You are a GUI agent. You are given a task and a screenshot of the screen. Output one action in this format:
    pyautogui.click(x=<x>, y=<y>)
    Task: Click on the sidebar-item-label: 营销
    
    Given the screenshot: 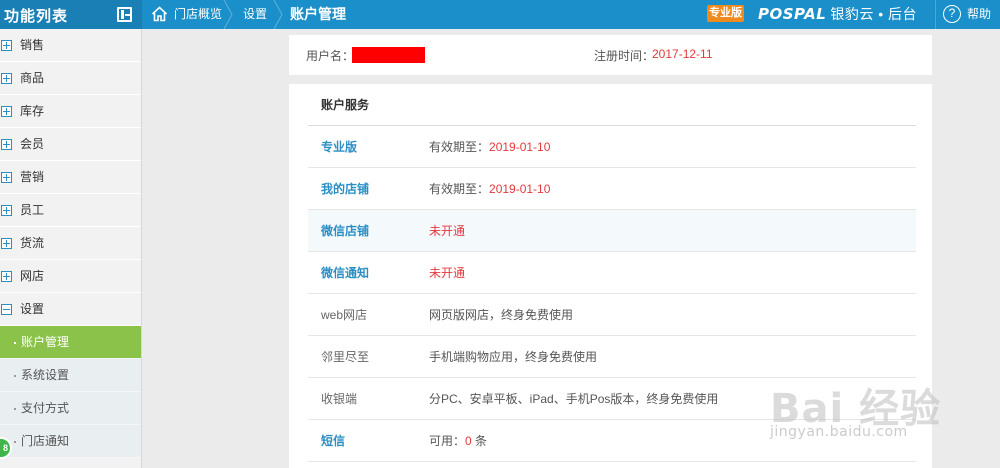 What is the action you would take?
    pyautogui.click(x=32, y=177)
    